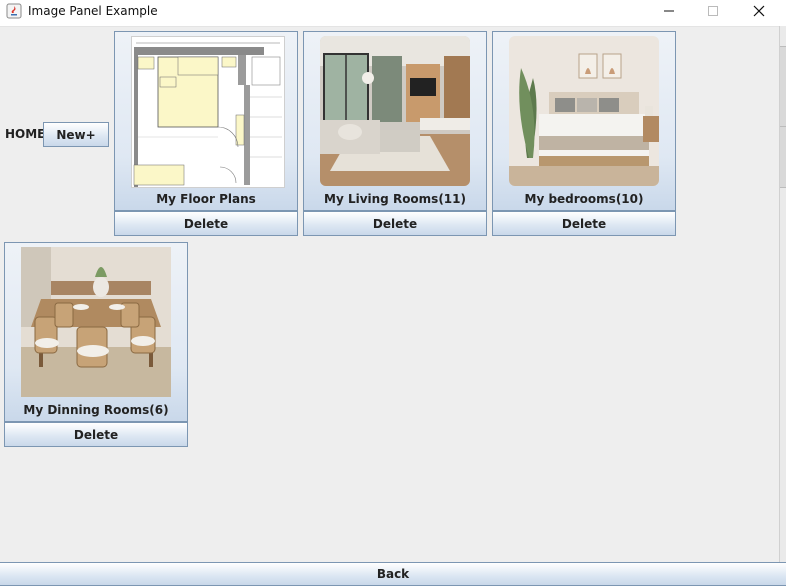  I want to click on album-card-floor-plans: My Floor Plans, so click(206, 121).